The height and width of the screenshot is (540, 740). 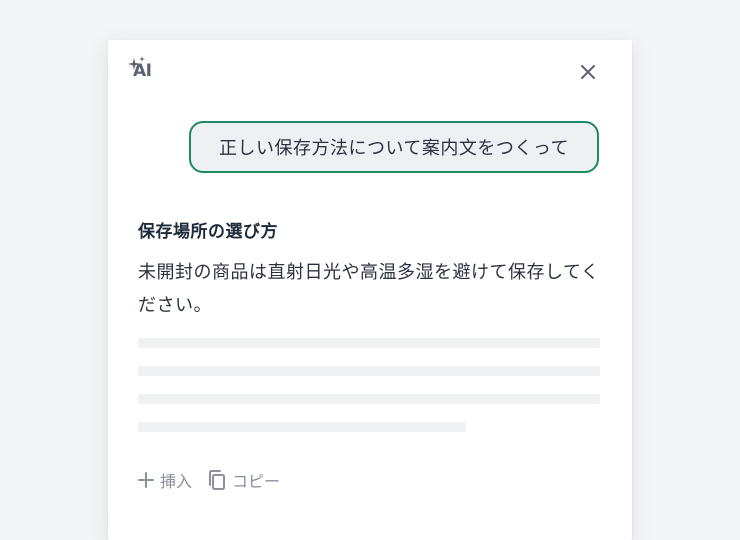 I want to click on response-title: 保存場所の選び方, so click(x=208, y=232).